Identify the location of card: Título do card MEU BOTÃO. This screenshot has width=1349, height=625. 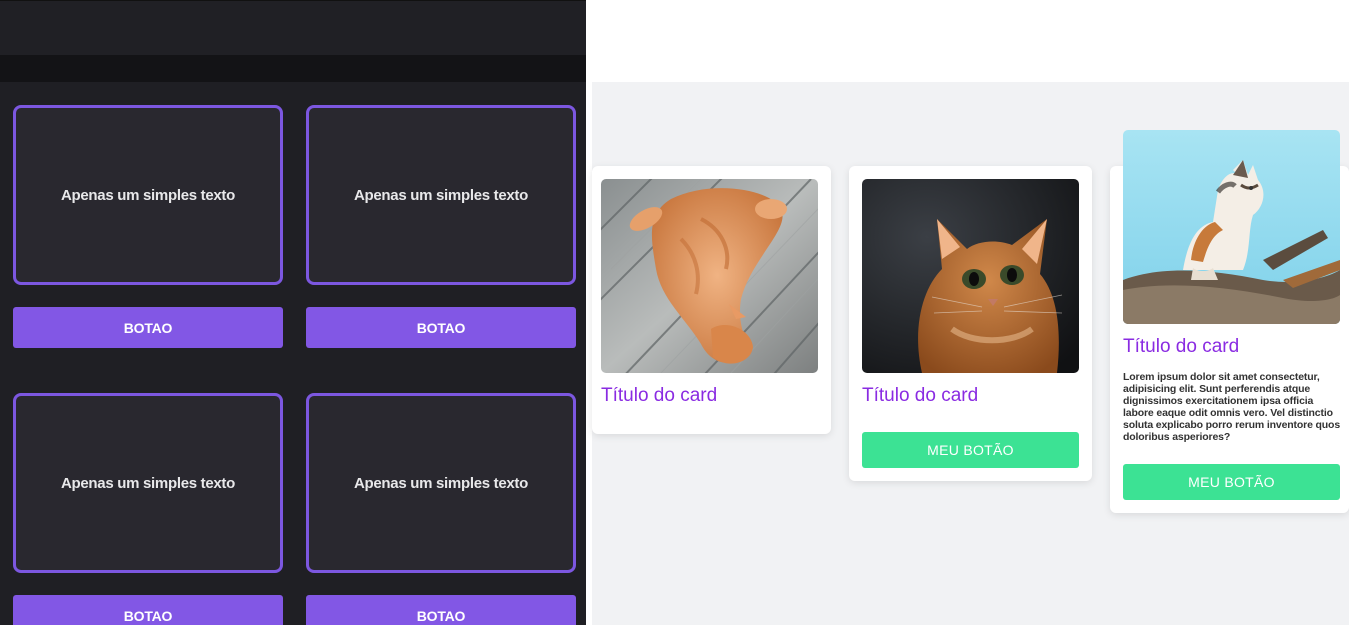
(970, 323).